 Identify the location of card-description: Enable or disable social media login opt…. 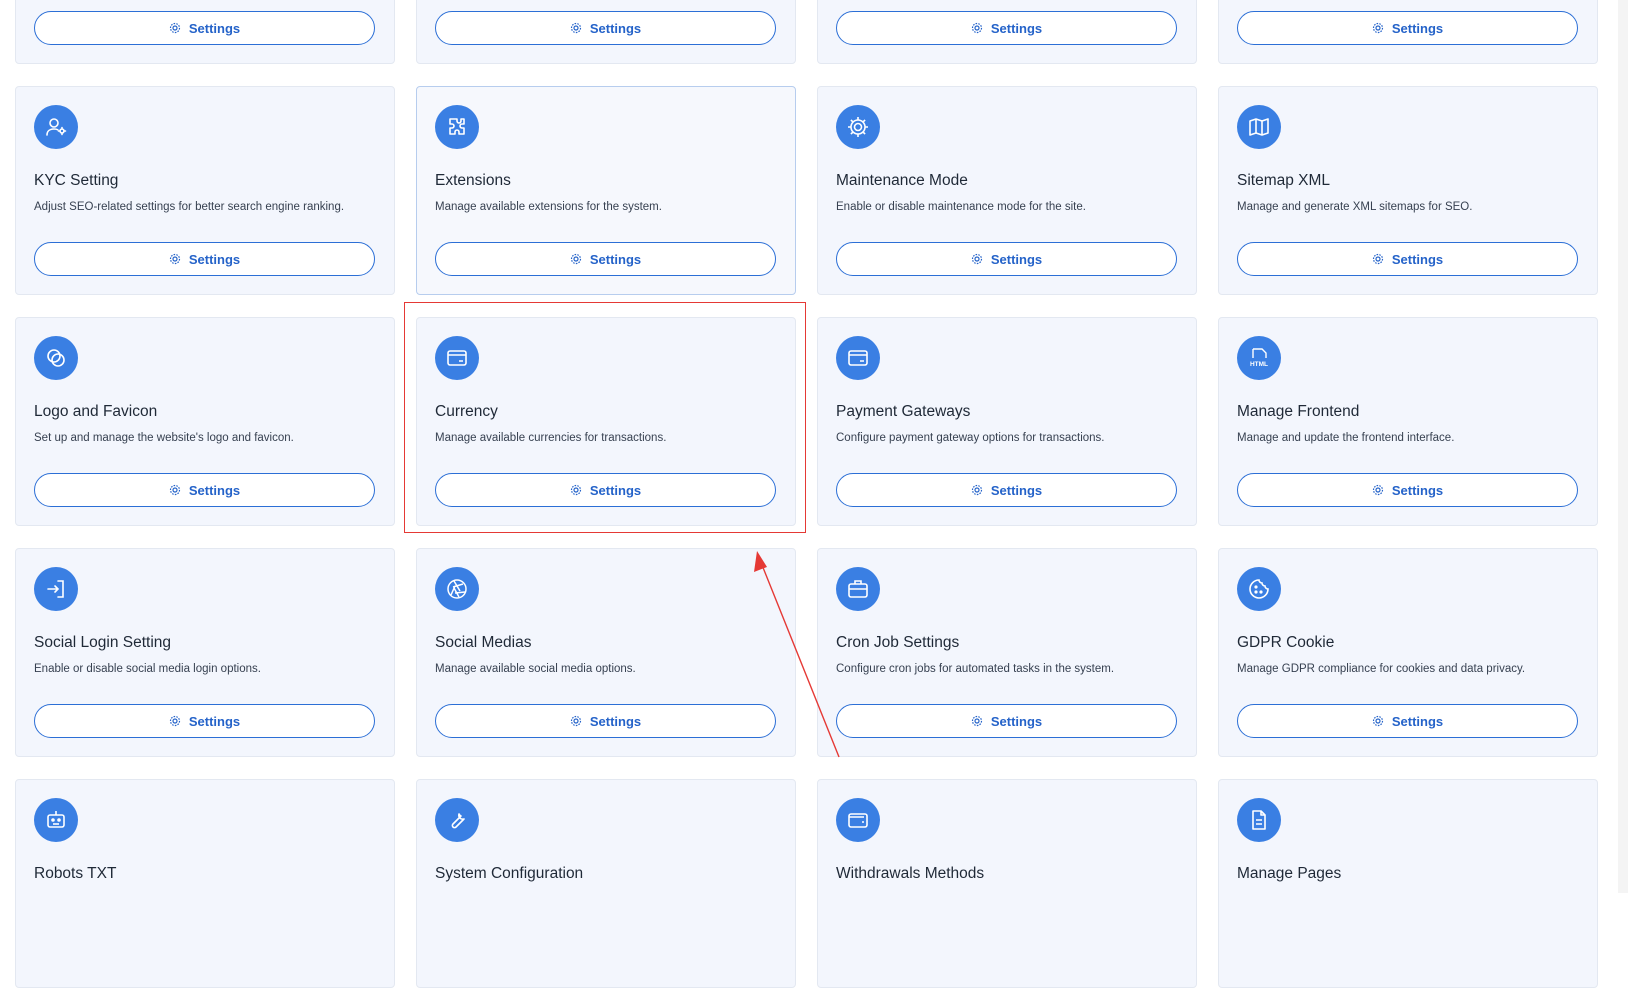
(147, 669).